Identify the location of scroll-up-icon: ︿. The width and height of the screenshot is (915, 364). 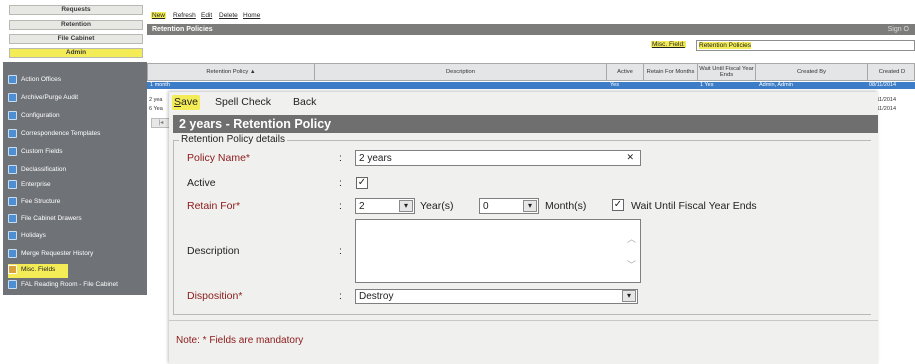
(631, 238).